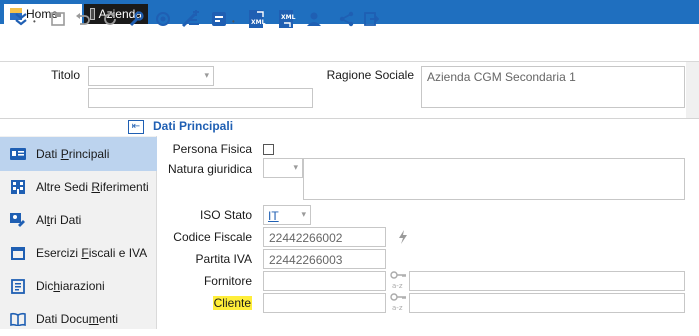 This screenshot has width=699, height=336. I want to click on titolo-label: Titolo, so click(65, 75).